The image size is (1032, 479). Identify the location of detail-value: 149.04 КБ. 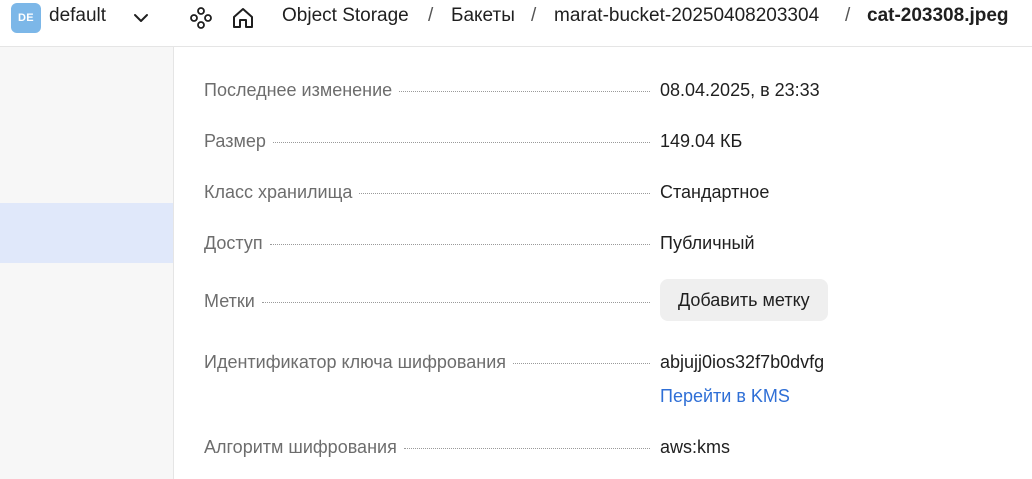
(701, 141).